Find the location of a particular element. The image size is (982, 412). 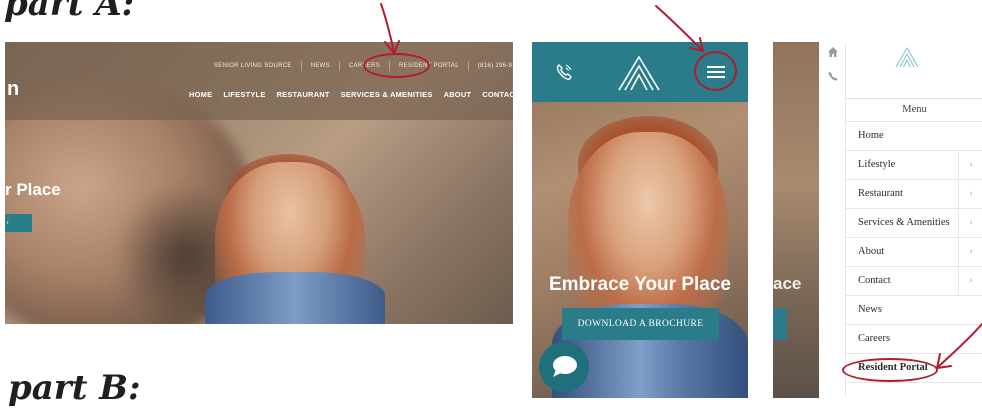

menu-item-label: Careers is located at coordinates (874, 338).